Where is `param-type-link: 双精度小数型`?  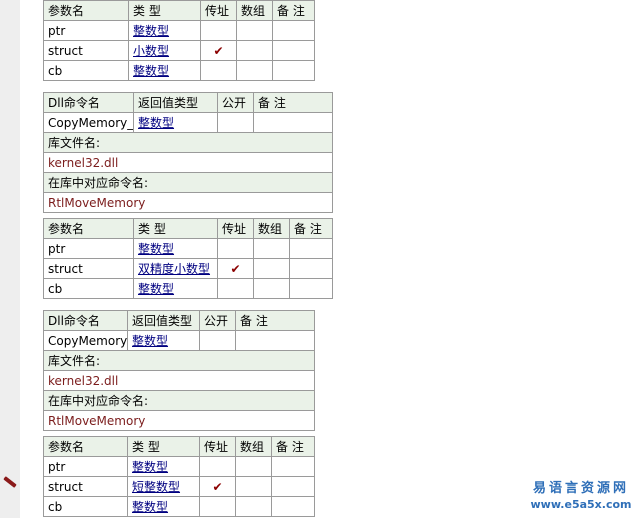 param-type-link: 双精度小数型 is located at coordinates (175, 268).